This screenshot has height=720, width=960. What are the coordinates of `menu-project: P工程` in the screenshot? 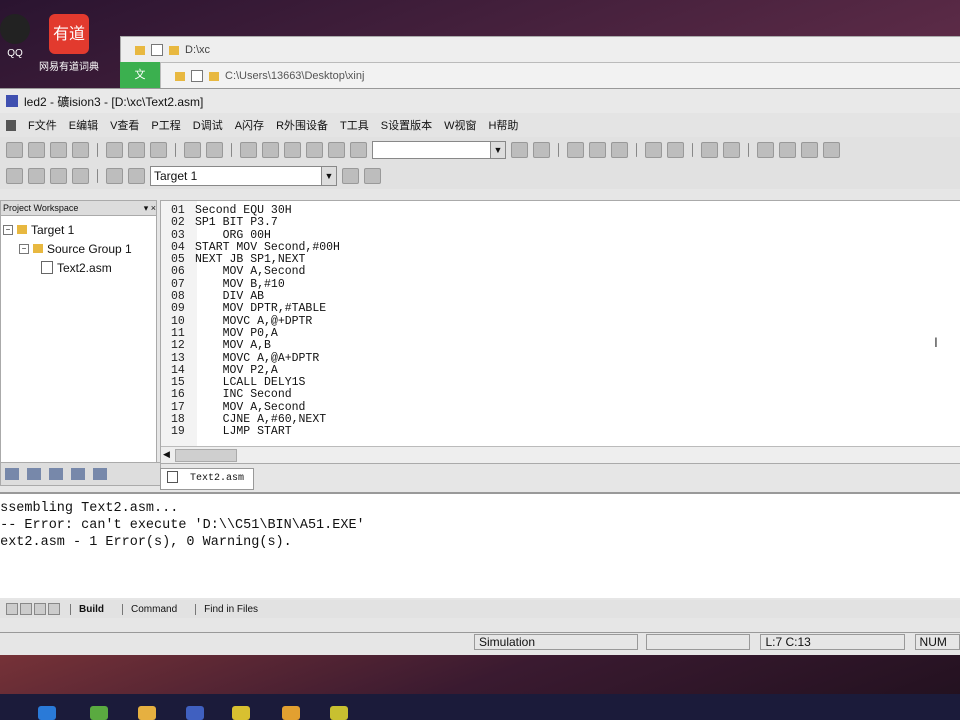 It's located at (165, 125).